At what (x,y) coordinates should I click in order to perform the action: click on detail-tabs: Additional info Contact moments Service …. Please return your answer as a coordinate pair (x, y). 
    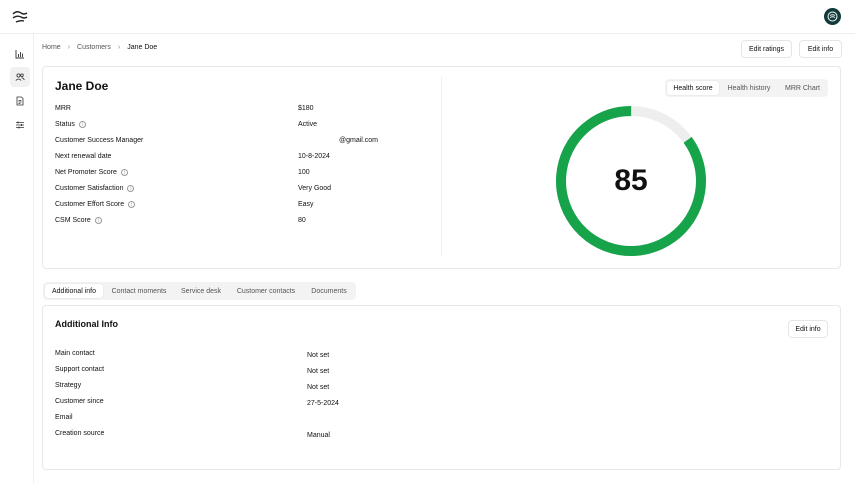
    Looking at the image, I should click on (199, 291).